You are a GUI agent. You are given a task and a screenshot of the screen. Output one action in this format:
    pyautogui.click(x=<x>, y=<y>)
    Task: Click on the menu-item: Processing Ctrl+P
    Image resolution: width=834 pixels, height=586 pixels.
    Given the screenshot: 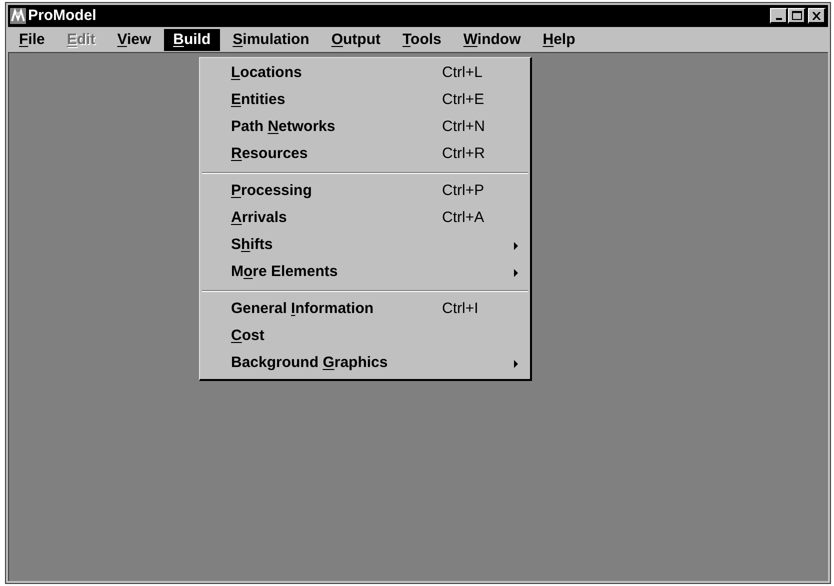 What is the action you would take?
    pyautogui.click(x=365, y=191)
    